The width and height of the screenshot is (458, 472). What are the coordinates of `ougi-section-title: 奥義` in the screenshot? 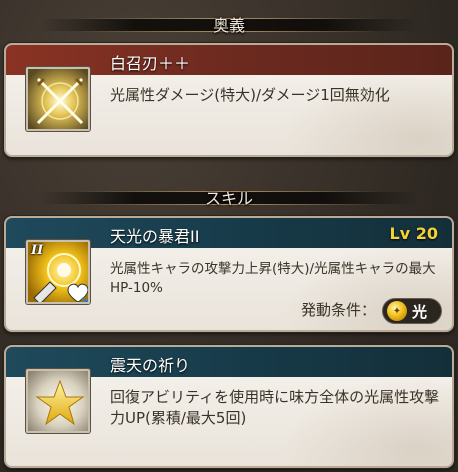 It's located at (228, 25).